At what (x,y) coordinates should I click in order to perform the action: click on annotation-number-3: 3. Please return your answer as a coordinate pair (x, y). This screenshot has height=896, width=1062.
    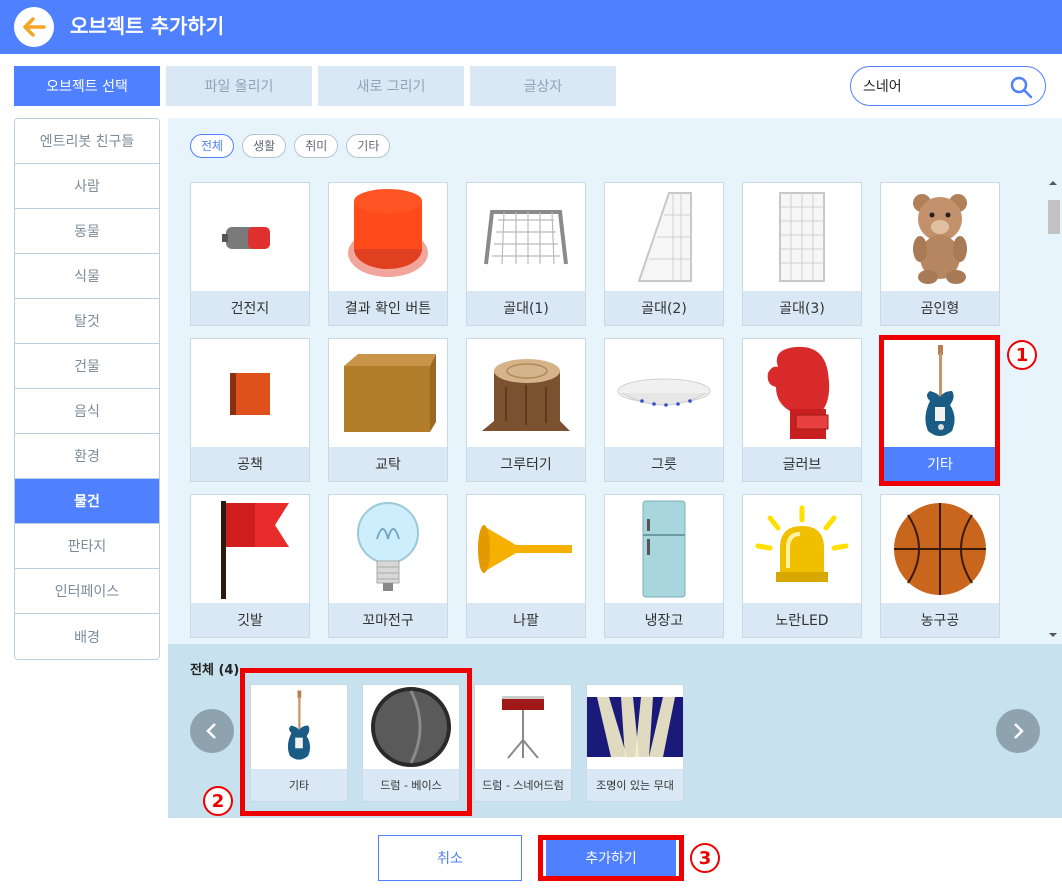
    Looking at the image, I should click on (705, 858).